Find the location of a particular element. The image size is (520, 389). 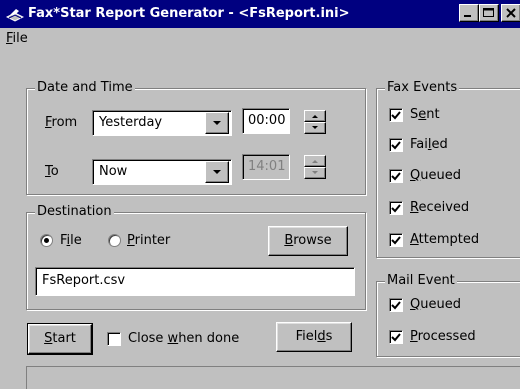

mail-queued-post: ueued is located at coordinates (440, 304).